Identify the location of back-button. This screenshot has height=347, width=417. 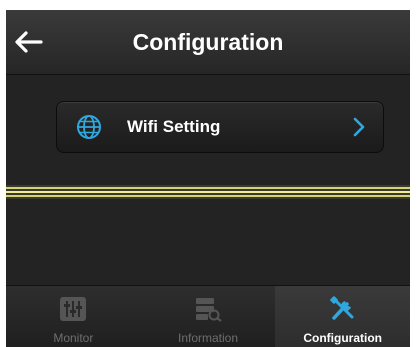
(28, 42).